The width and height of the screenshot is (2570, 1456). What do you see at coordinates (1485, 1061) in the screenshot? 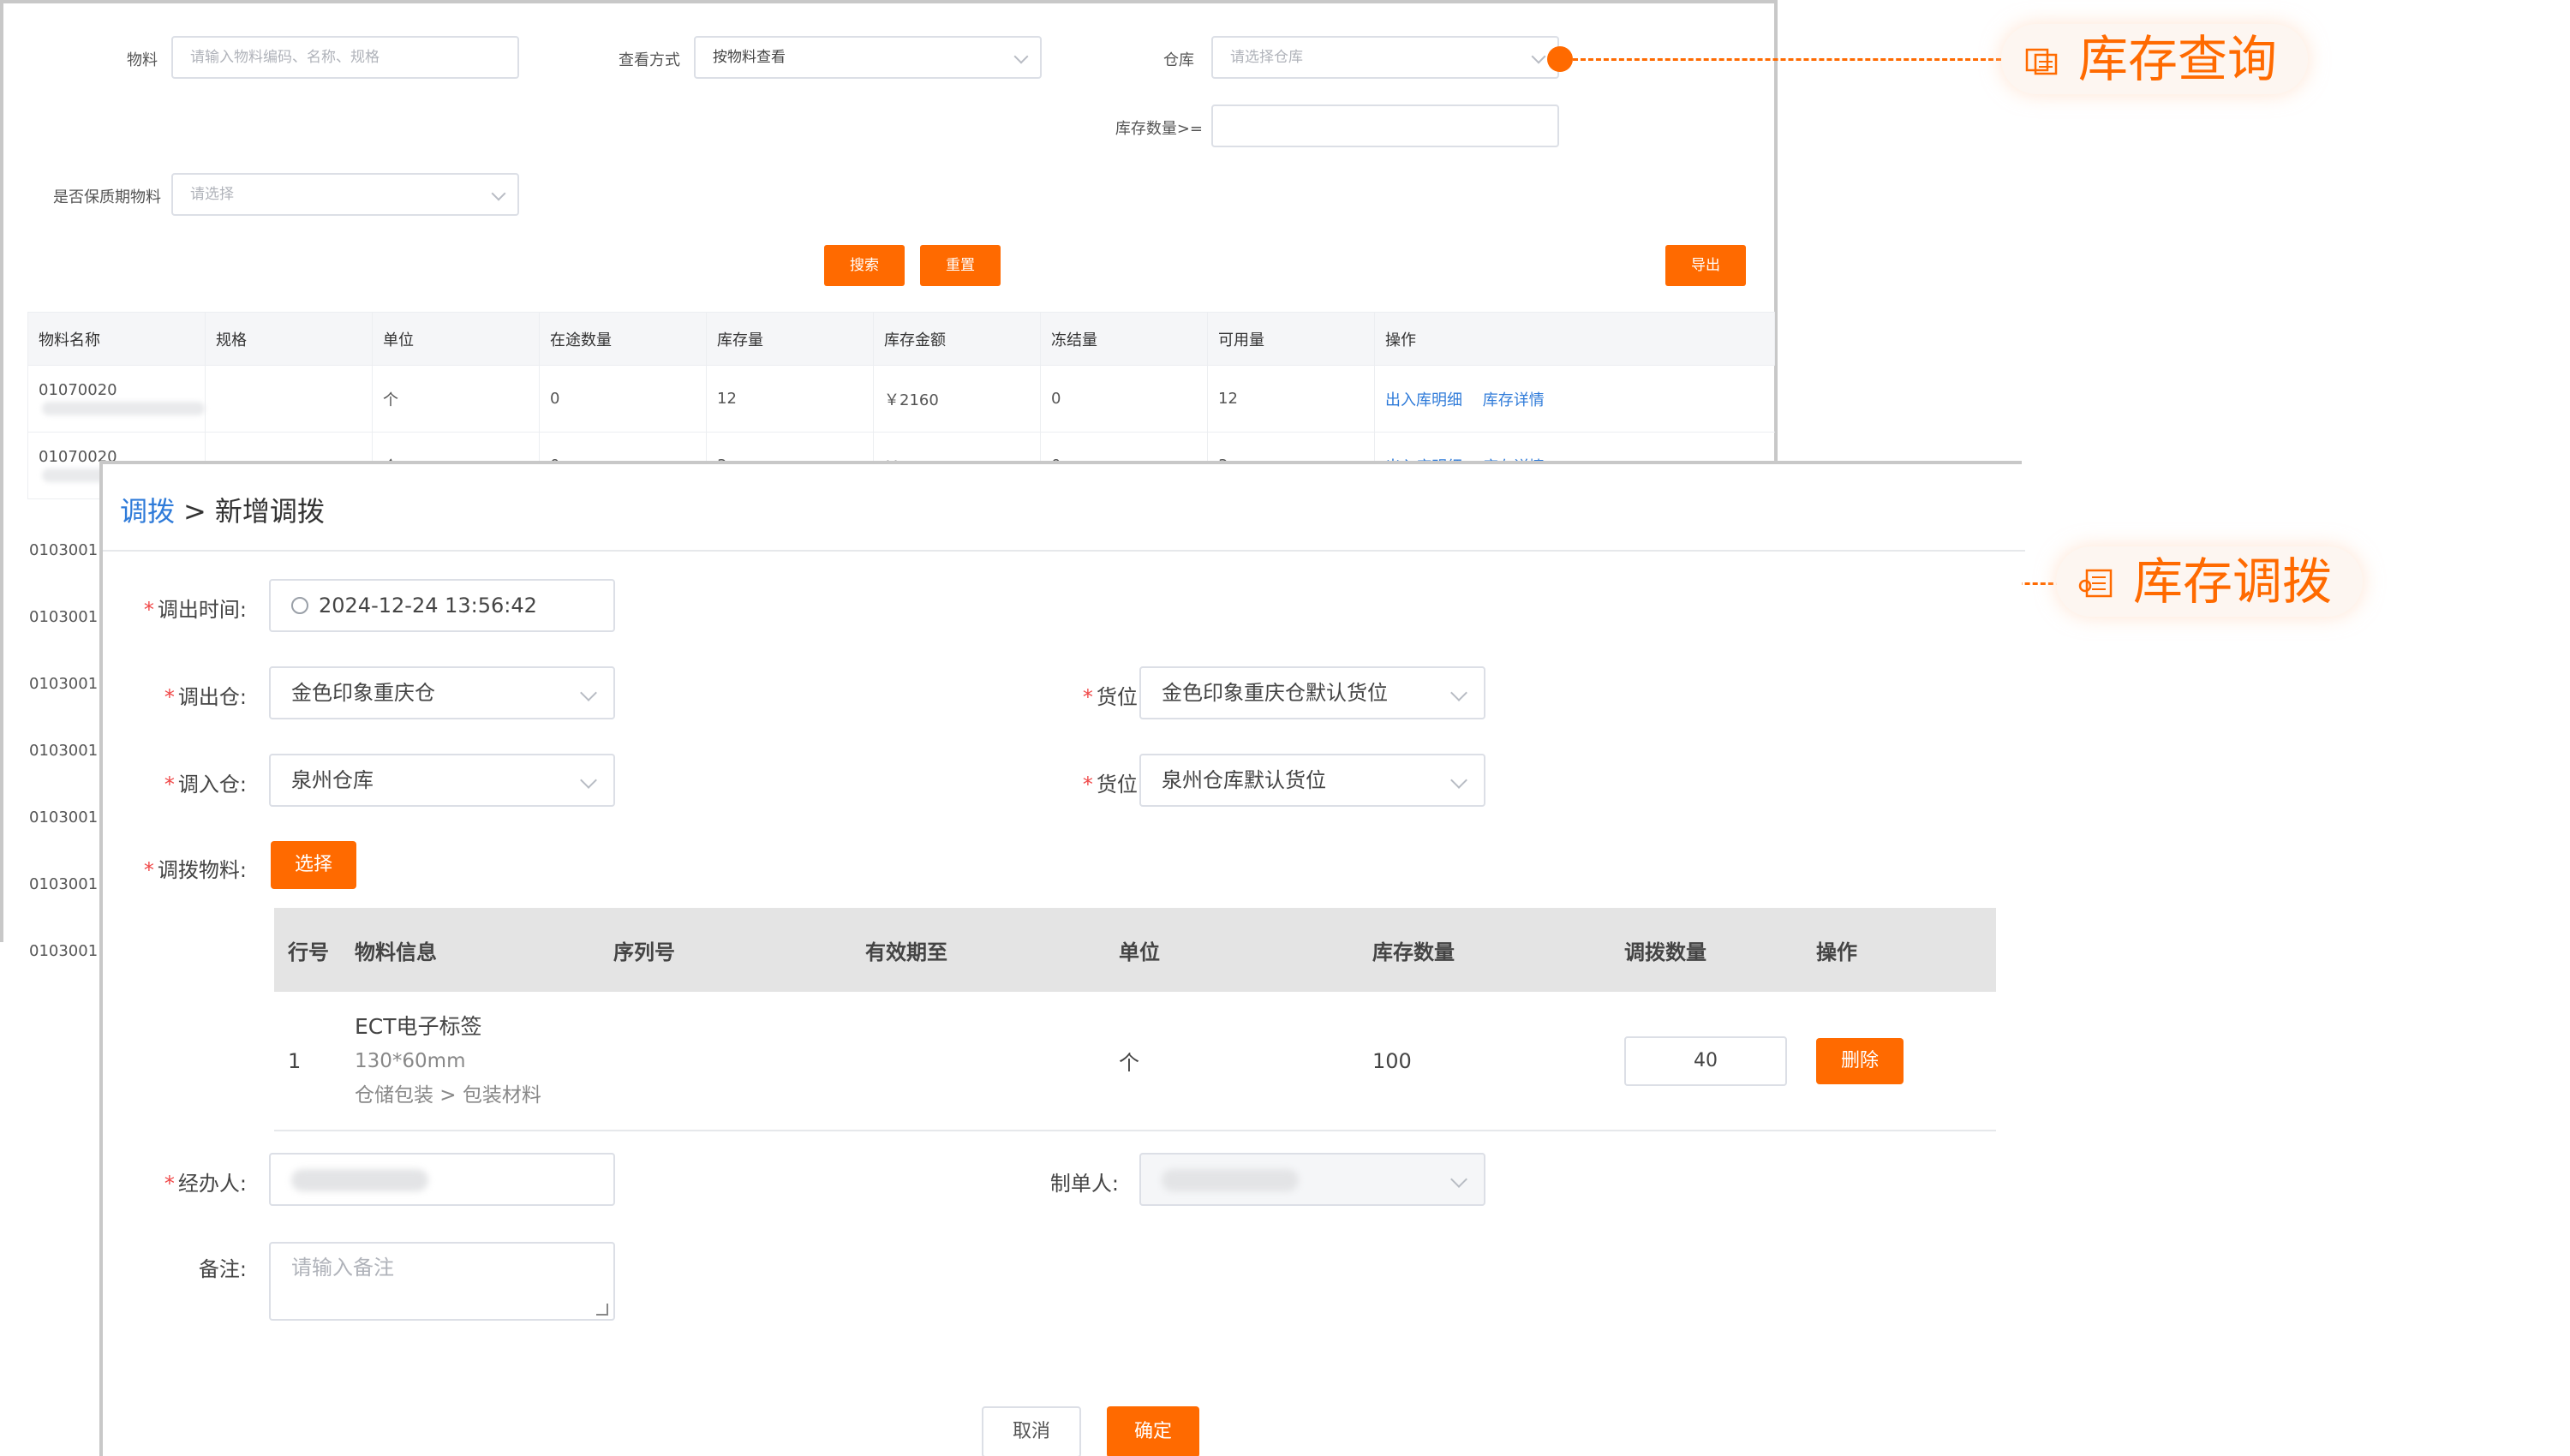
I see `stock-qty-cell: 100` at bounding box center [1485, 1061].